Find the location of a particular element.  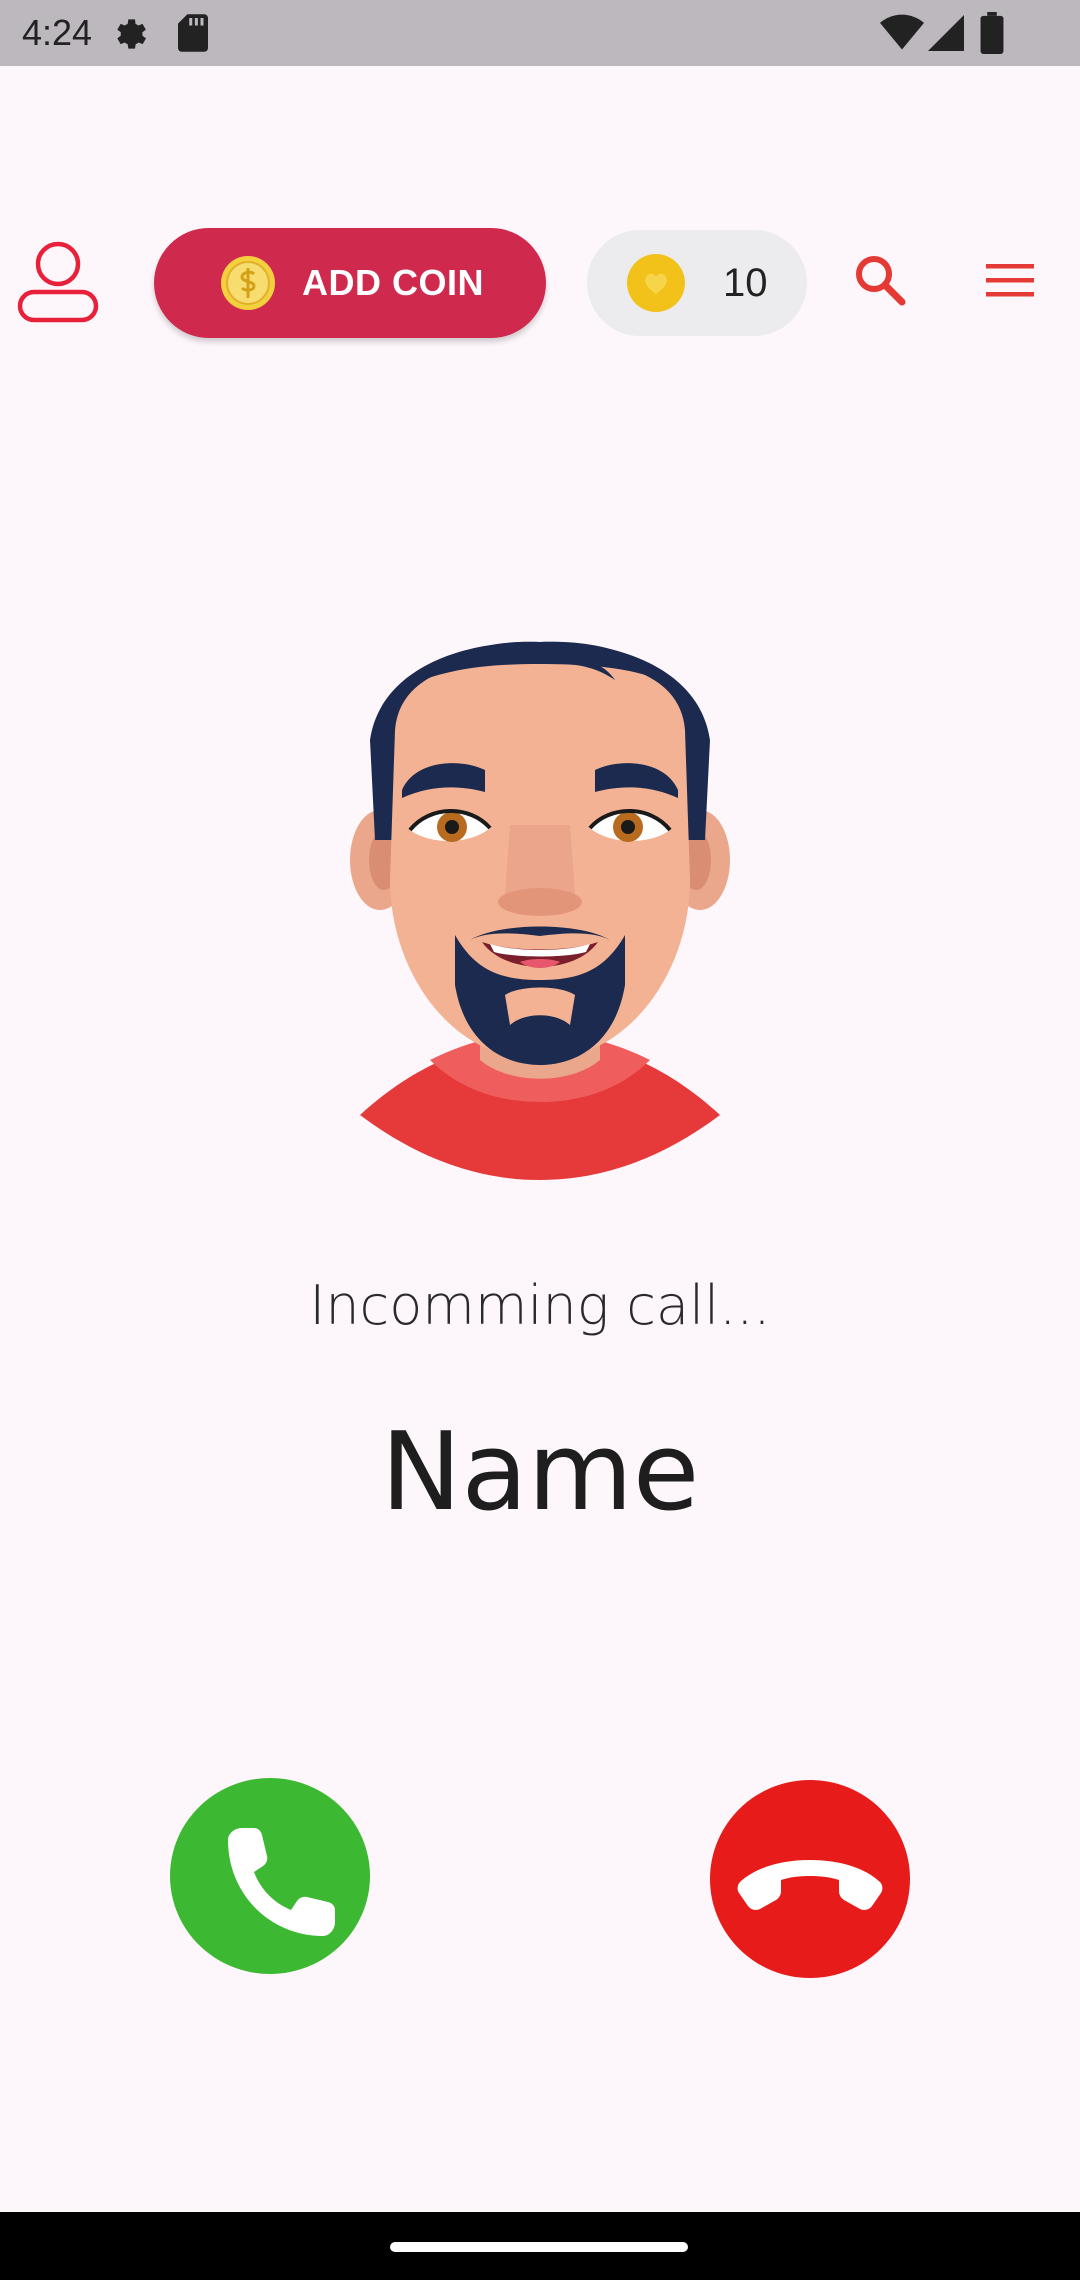

coin-balance-value: 10 is located at coordinates (745, 283).